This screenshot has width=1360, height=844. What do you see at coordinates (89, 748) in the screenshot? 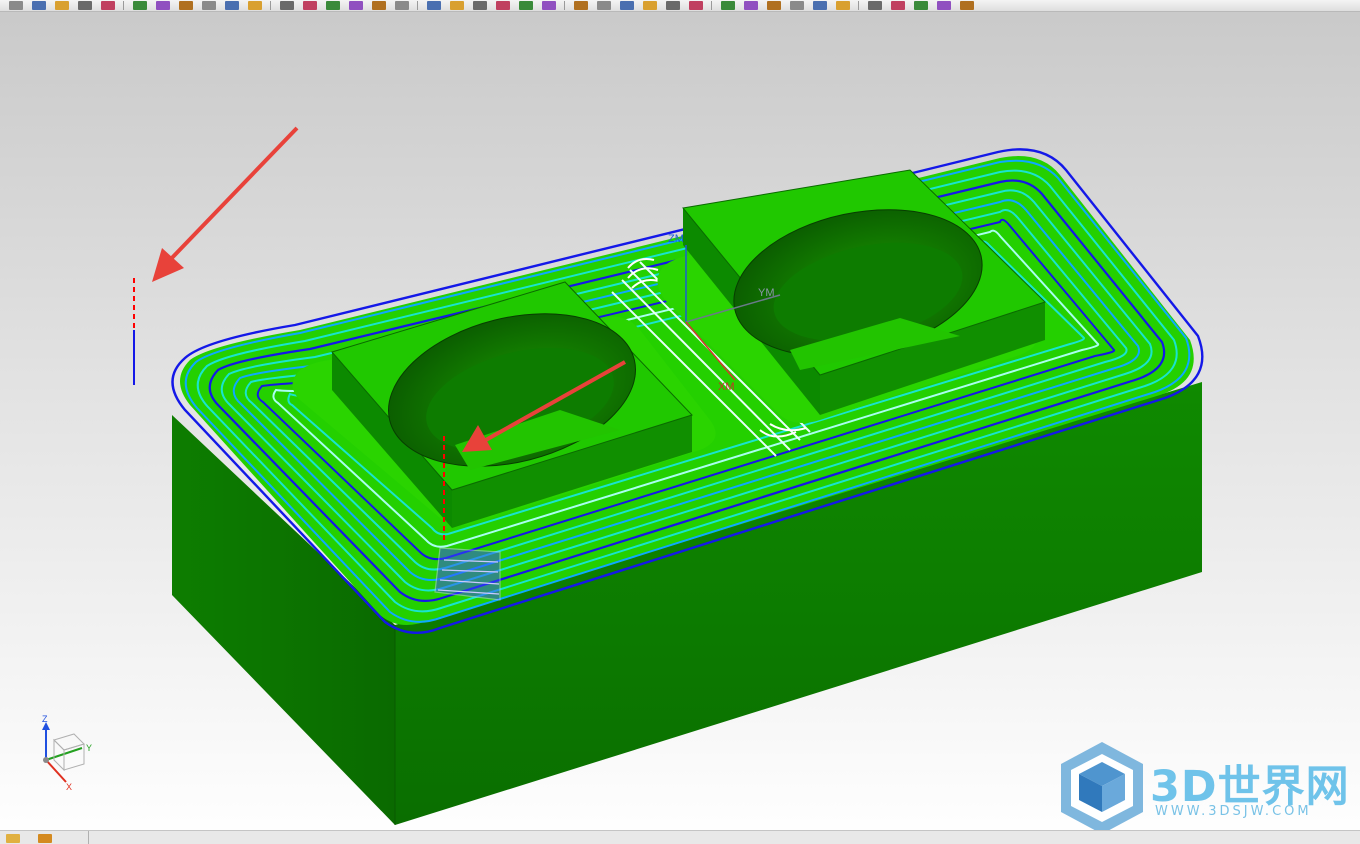
I see `triad-y-label: Y` at bounding box center [89, 748].